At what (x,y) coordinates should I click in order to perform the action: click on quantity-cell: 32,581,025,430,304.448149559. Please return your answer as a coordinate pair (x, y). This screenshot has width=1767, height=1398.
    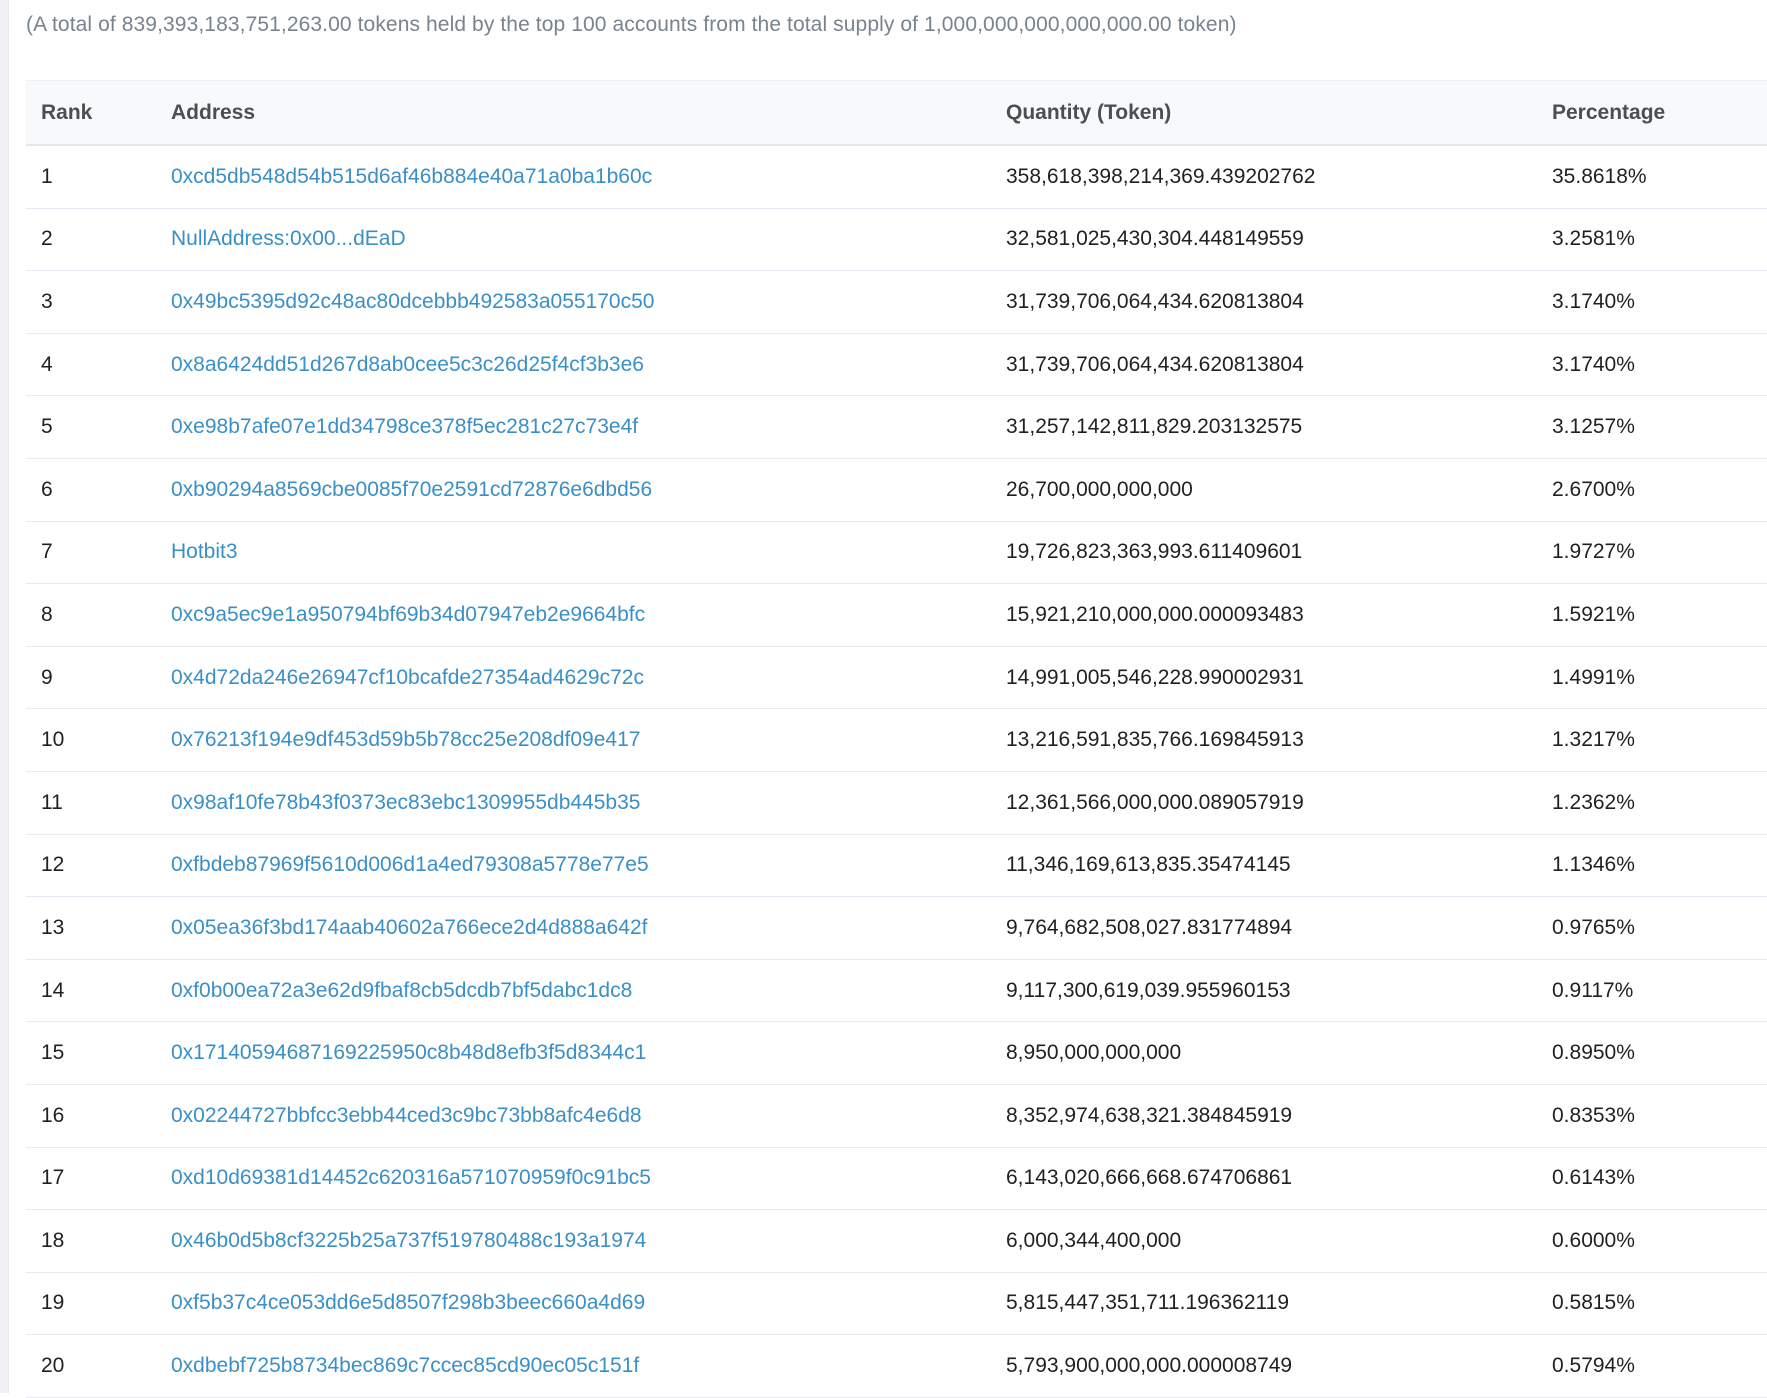
    Looking at the image, I should click on (1264, 240).